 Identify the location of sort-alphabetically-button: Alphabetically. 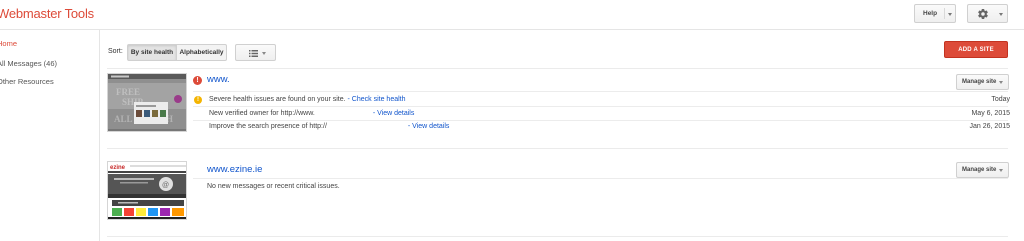
(201, 52).